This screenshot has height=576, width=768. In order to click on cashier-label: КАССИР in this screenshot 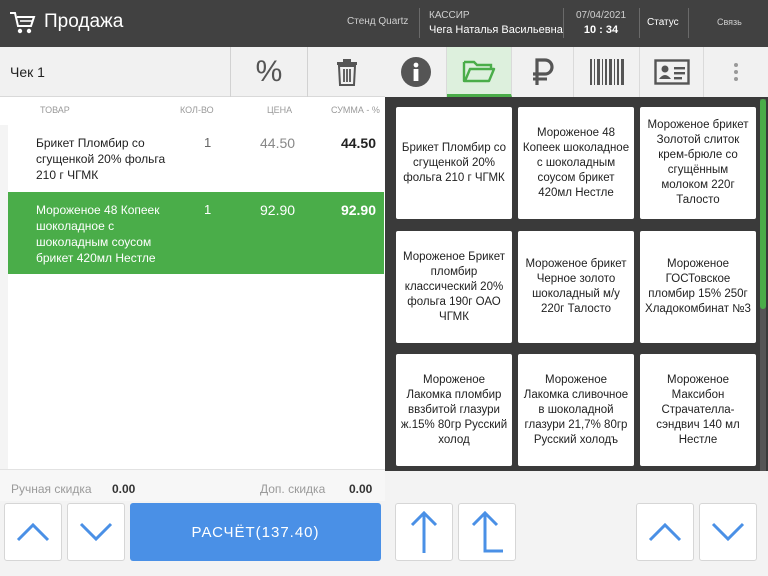, I will do `click(449, 15)`.